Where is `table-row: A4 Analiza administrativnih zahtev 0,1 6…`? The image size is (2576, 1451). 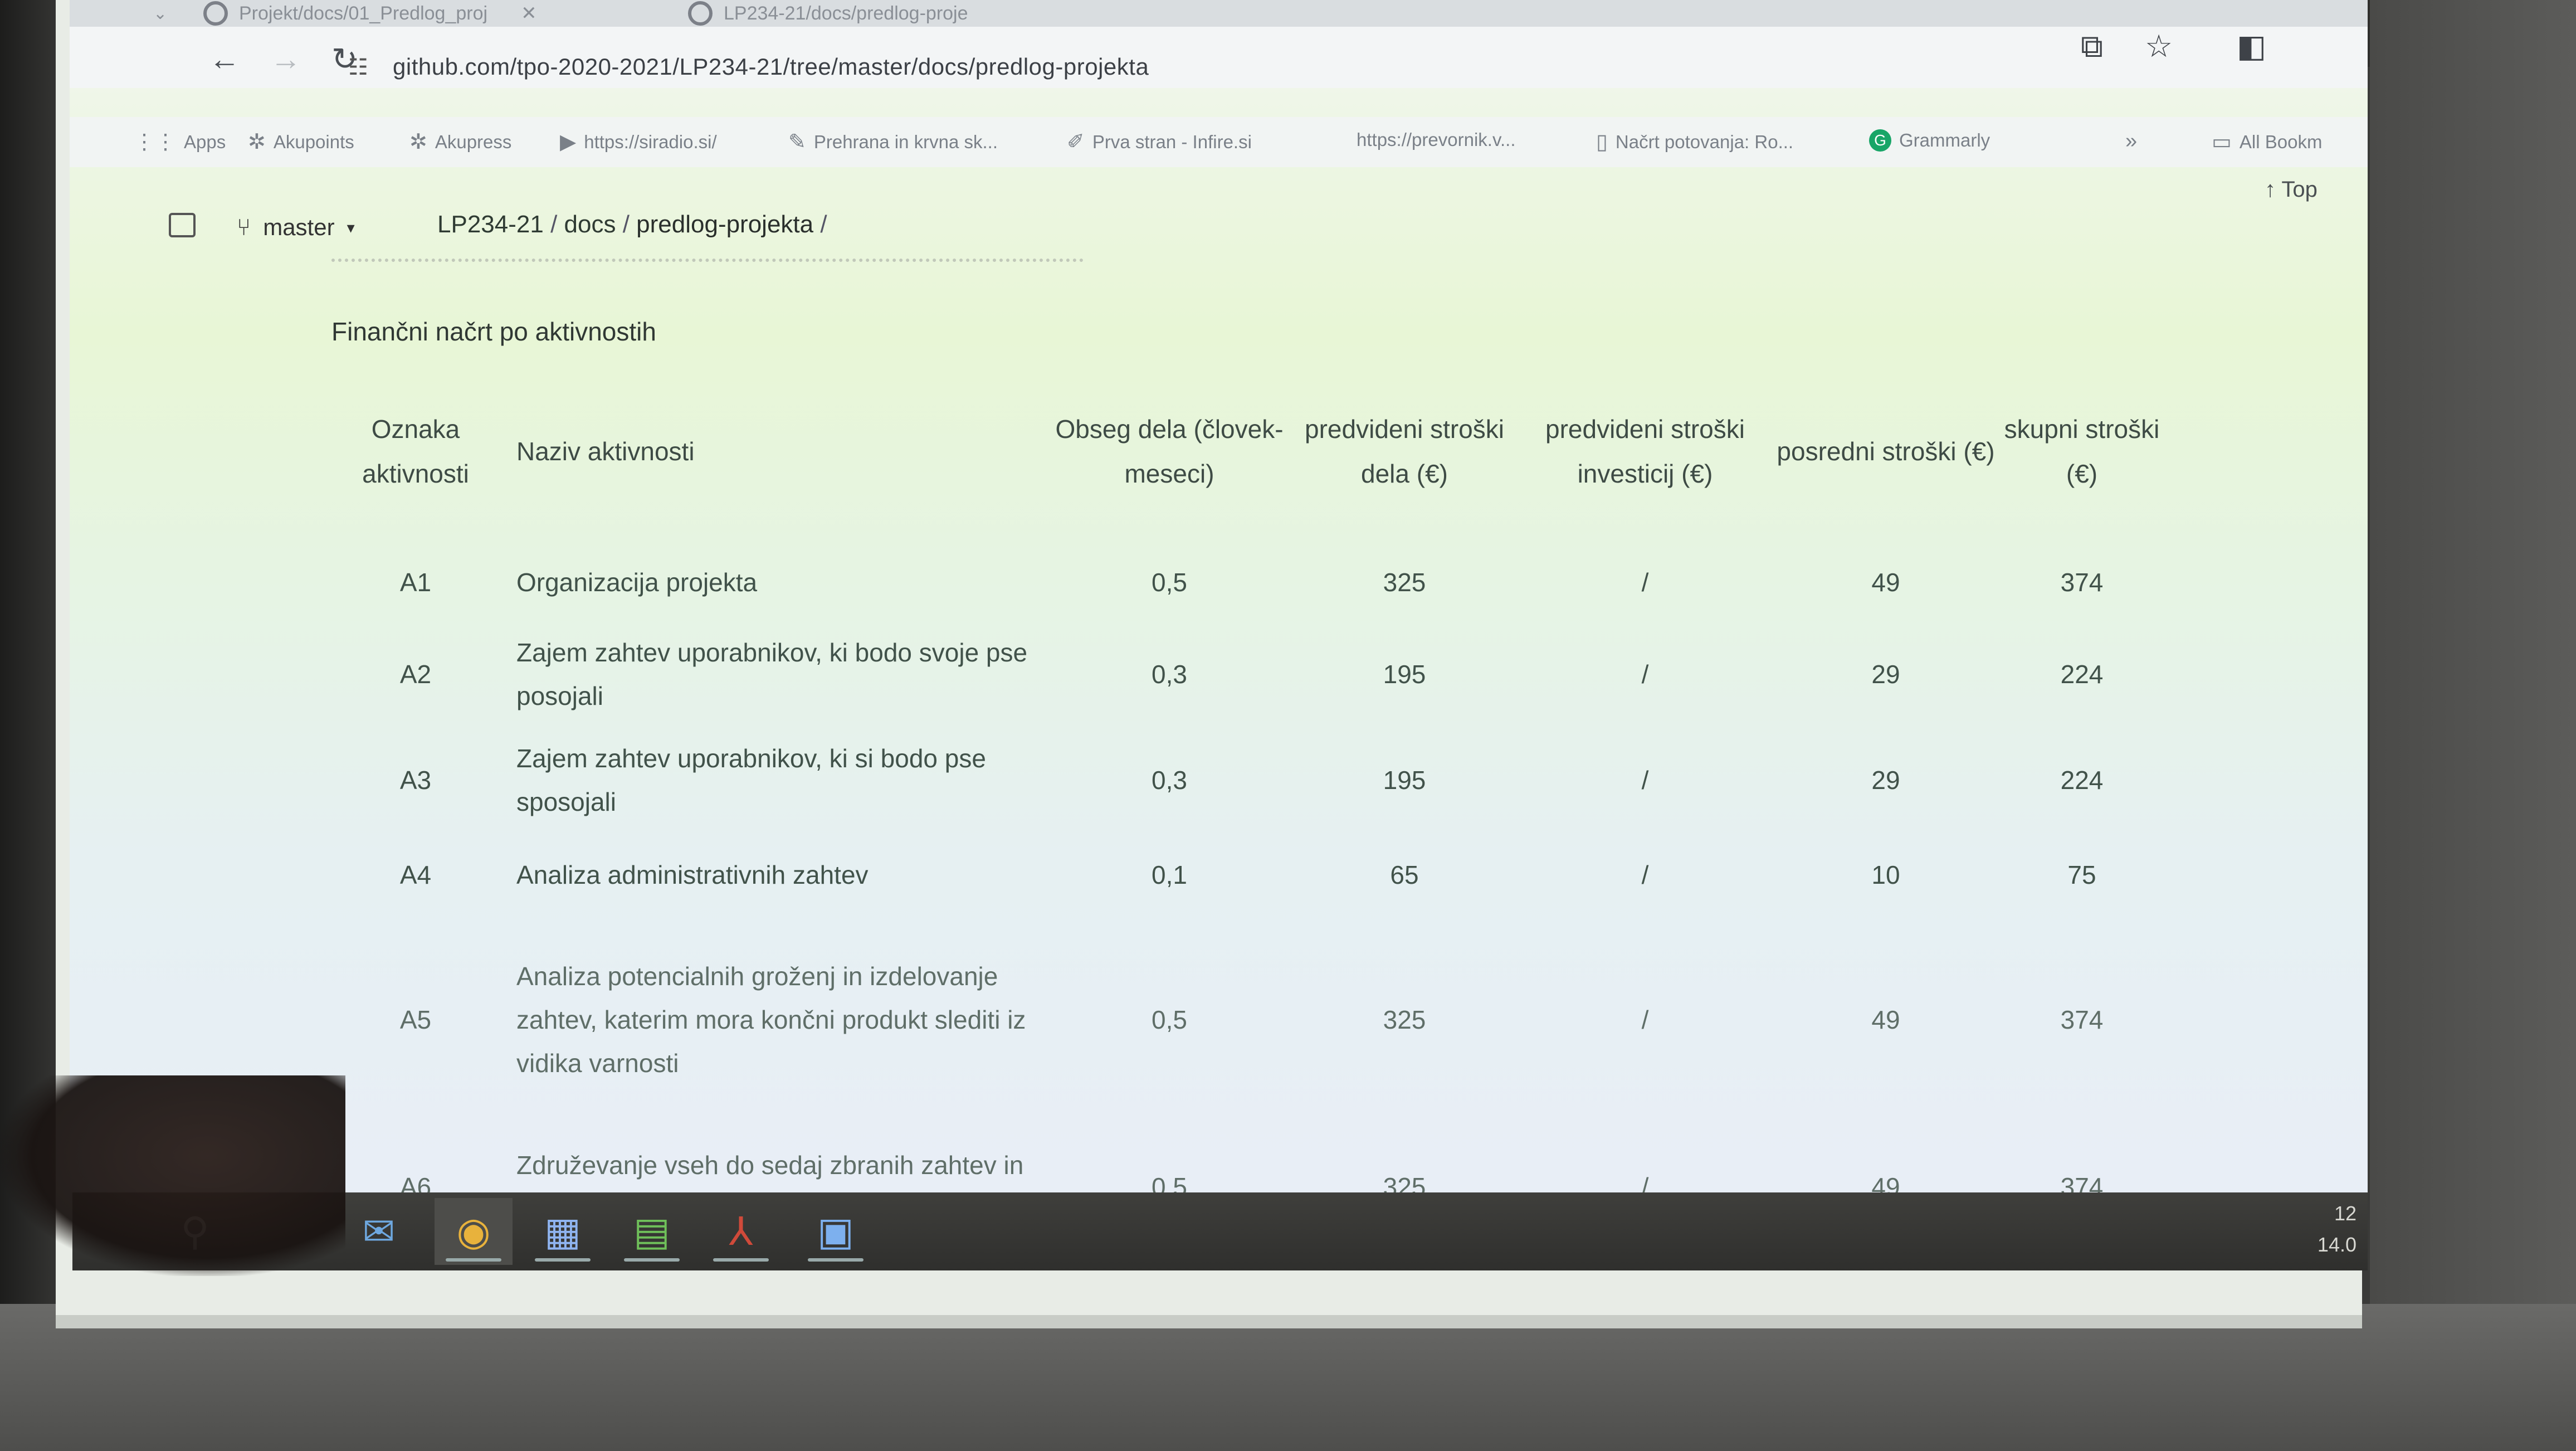
table-row: A4 Analiza administrativnih zahtev 0,1 6… is located at coordinates (1245, 875).